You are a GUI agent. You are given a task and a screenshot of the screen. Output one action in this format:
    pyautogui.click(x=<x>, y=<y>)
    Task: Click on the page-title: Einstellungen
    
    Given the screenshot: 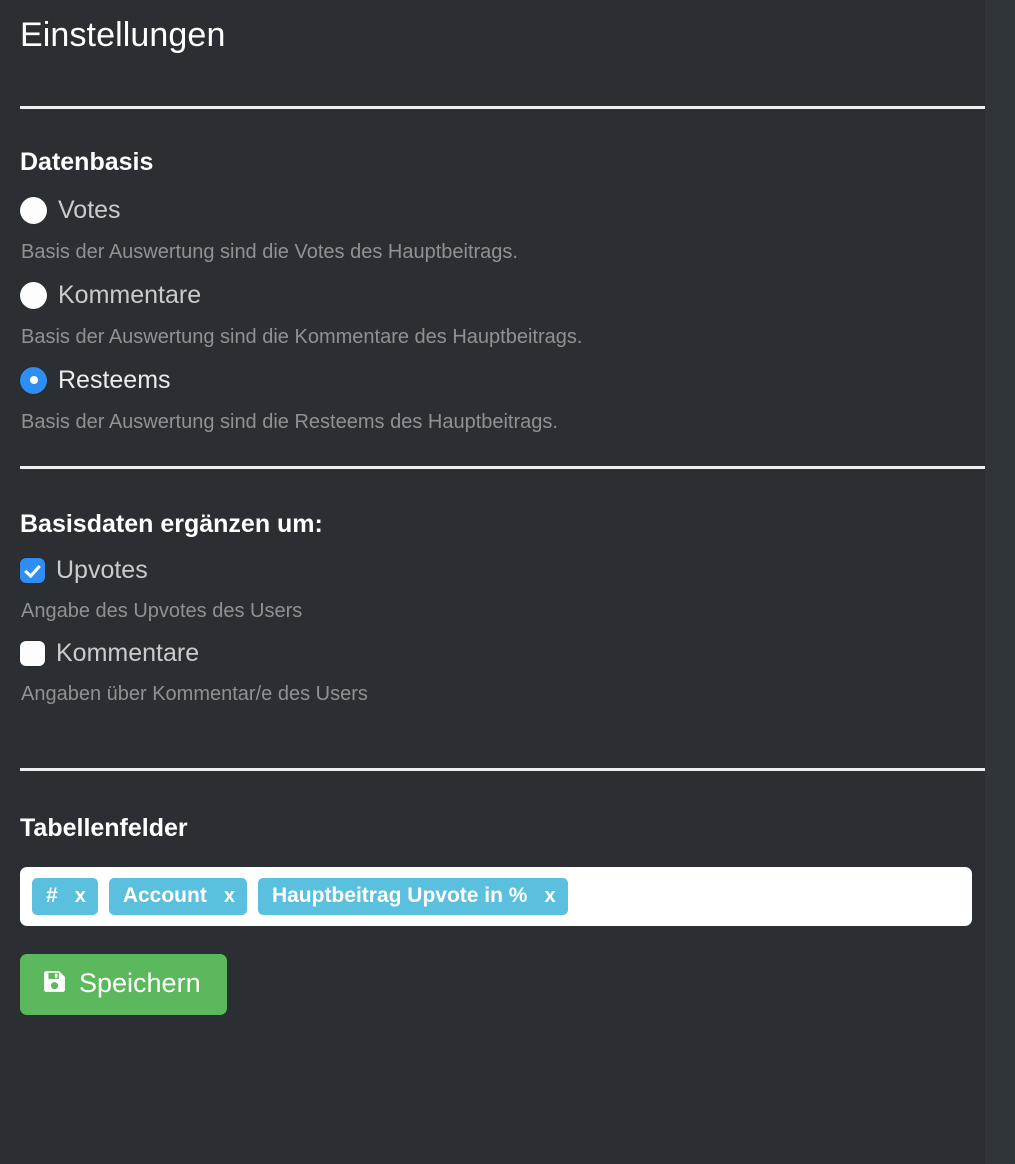 What is the action you would take?
    pyautogui.click(x=123, y=35)
    